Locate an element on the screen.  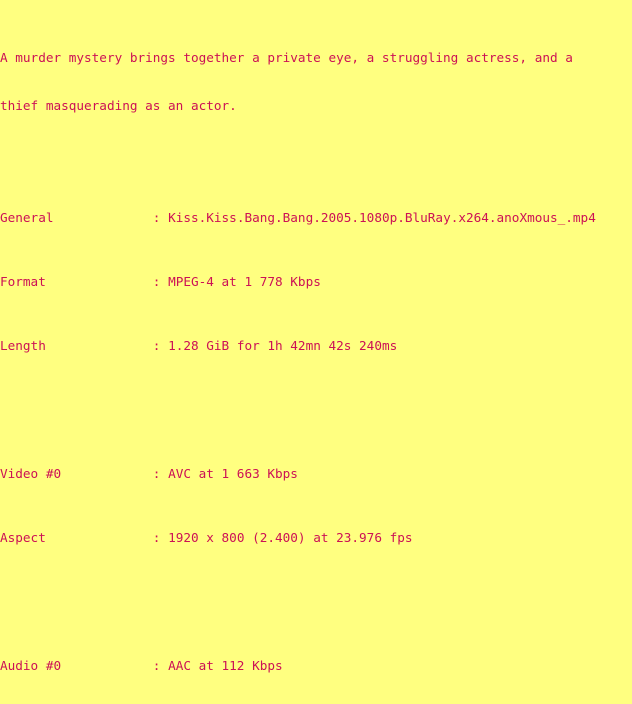
mediainfo-label-length: Length is located at coordinates (23, 345).